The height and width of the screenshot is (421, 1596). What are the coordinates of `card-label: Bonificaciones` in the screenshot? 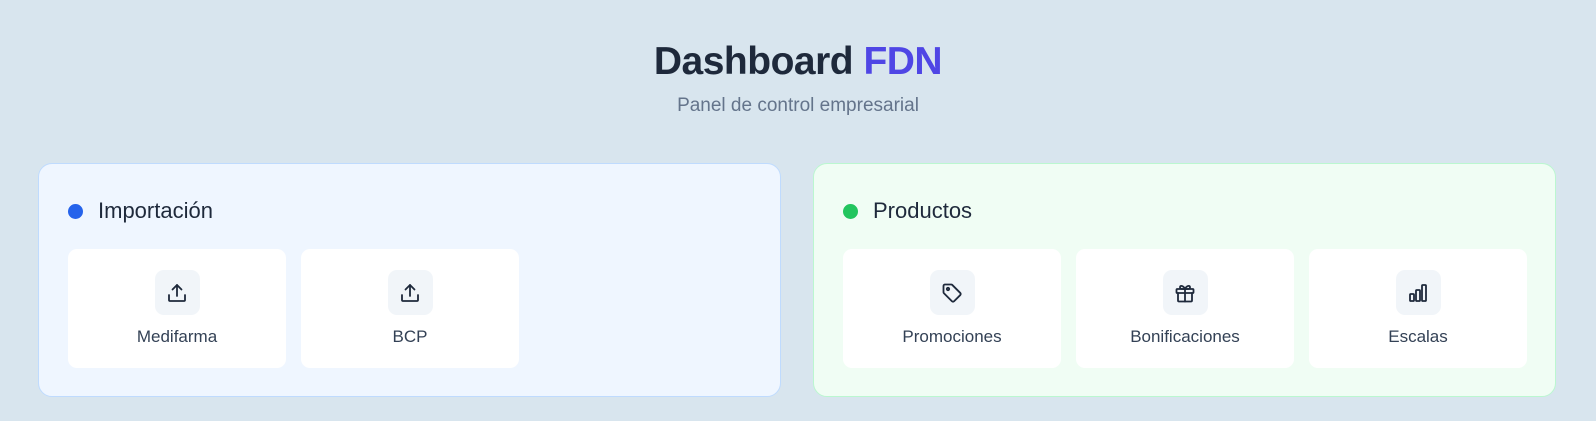 It's located at (1185, 336).